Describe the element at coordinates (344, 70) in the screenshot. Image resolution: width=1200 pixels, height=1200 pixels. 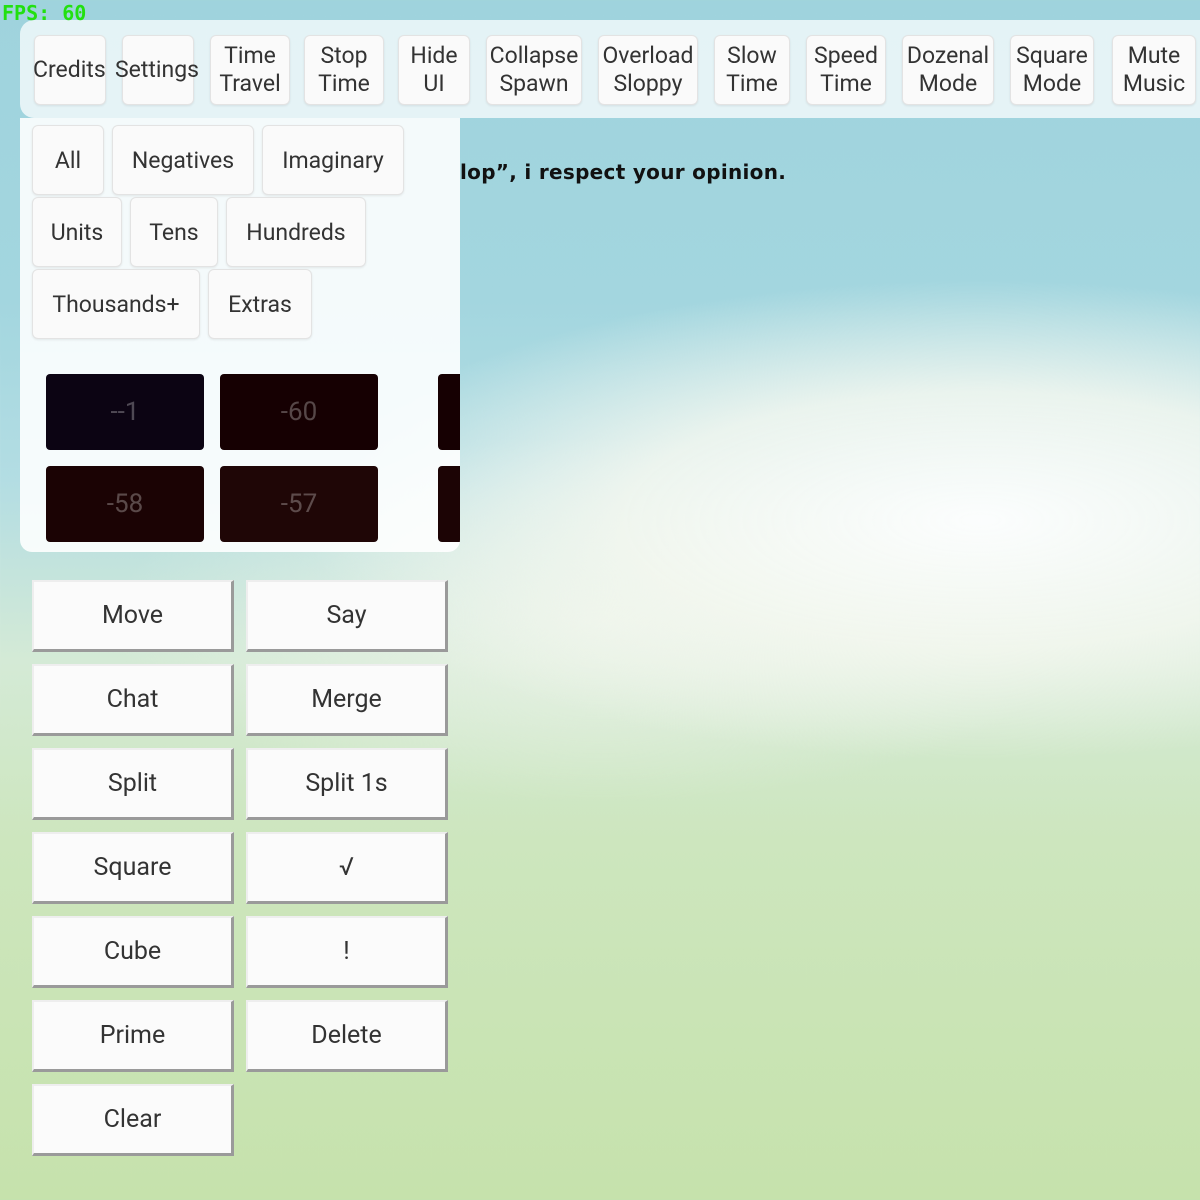
I see `stop-time-button: Stop Time` at that location.